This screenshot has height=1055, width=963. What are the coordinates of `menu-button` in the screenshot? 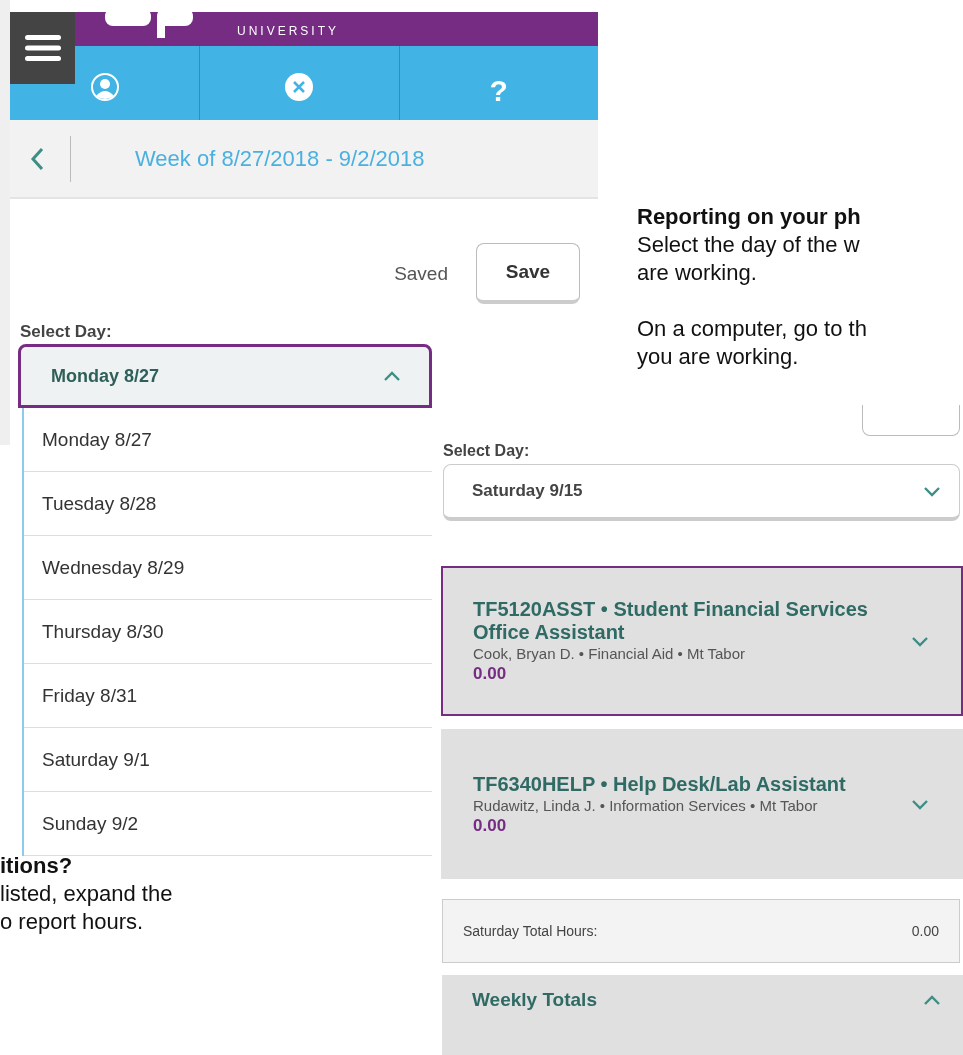 It's located at (42, 48).